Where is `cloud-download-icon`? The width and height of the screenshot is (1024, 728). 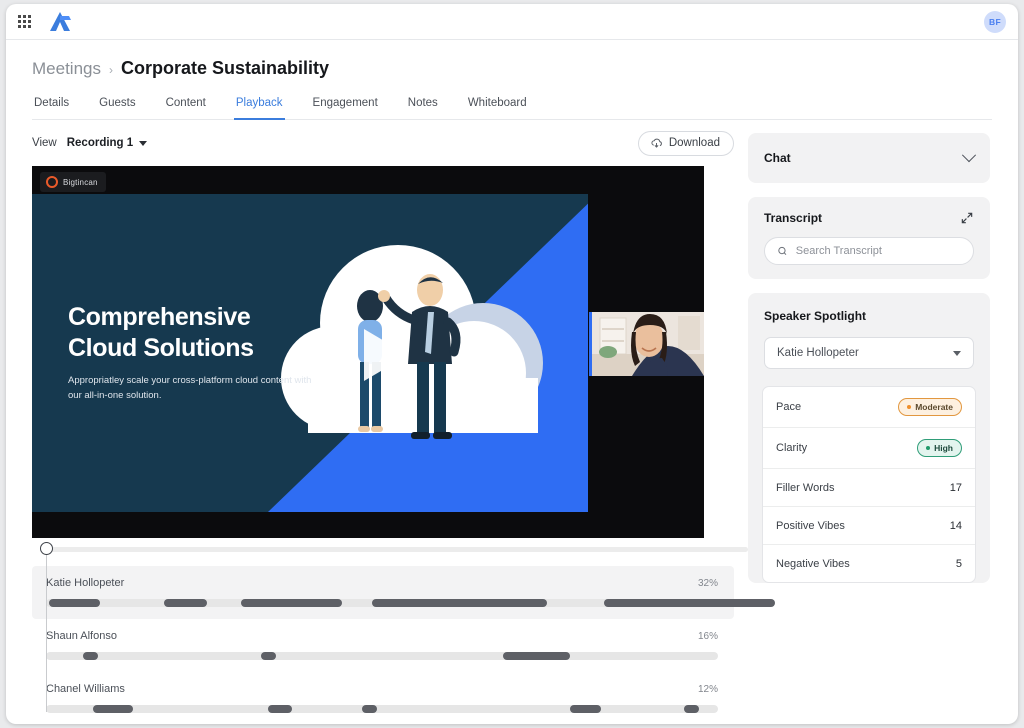
cloud-download-icon is located at coordinates (656, 143).